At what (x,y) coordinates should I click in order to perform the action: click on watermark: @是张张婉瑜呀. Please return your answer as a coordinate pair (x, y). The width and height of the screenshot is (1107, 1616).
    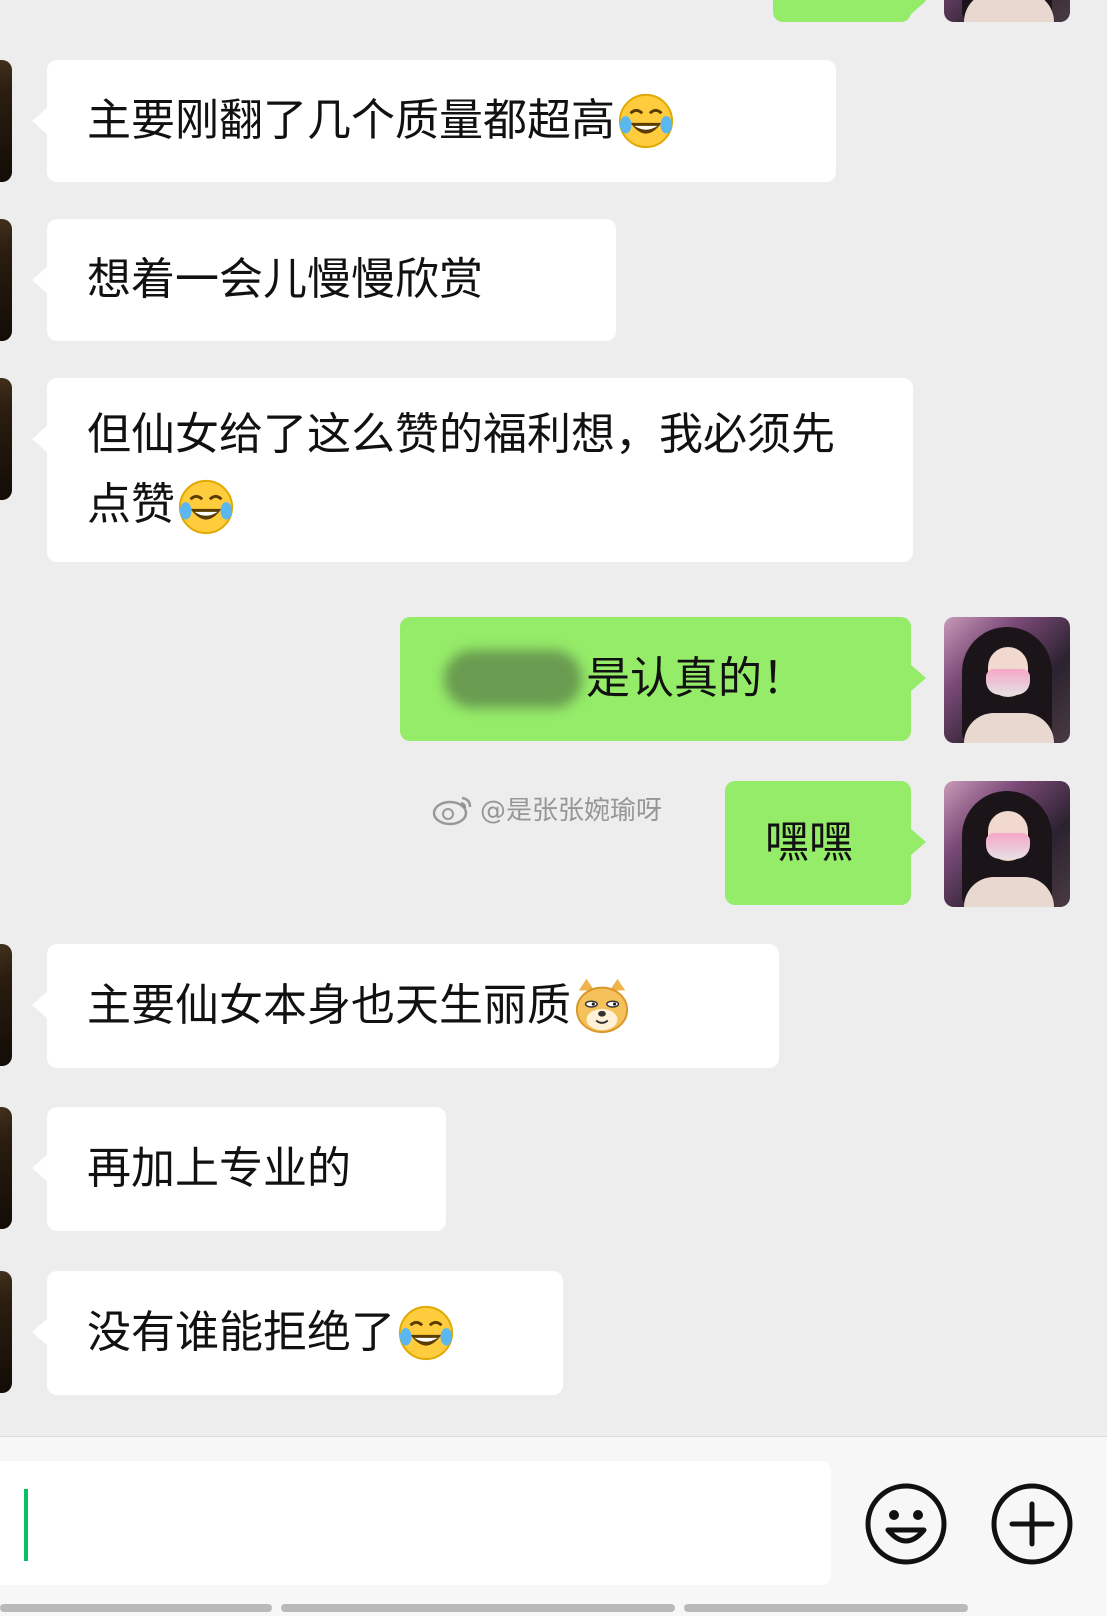
    Looking at the image, I should click on (547, 808).